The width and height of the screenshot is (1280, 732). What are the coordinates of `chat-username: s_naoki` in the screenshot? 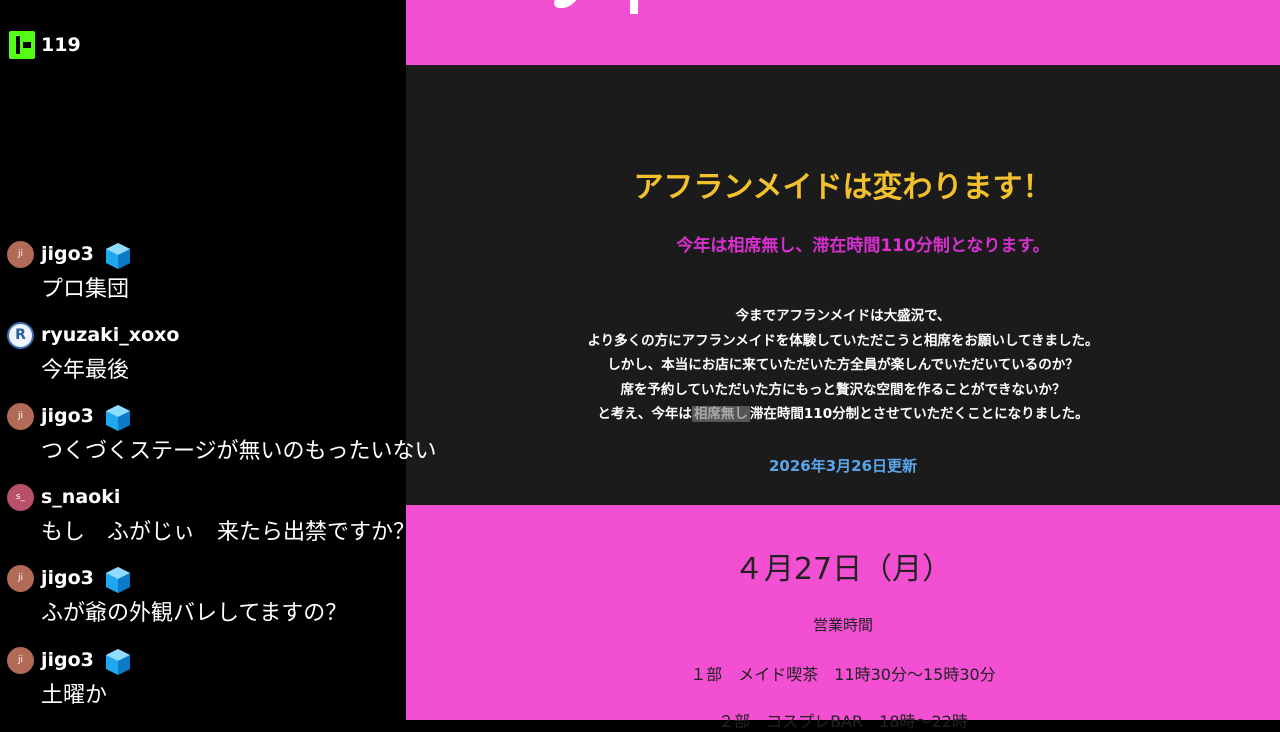 It's located at (80, 497).